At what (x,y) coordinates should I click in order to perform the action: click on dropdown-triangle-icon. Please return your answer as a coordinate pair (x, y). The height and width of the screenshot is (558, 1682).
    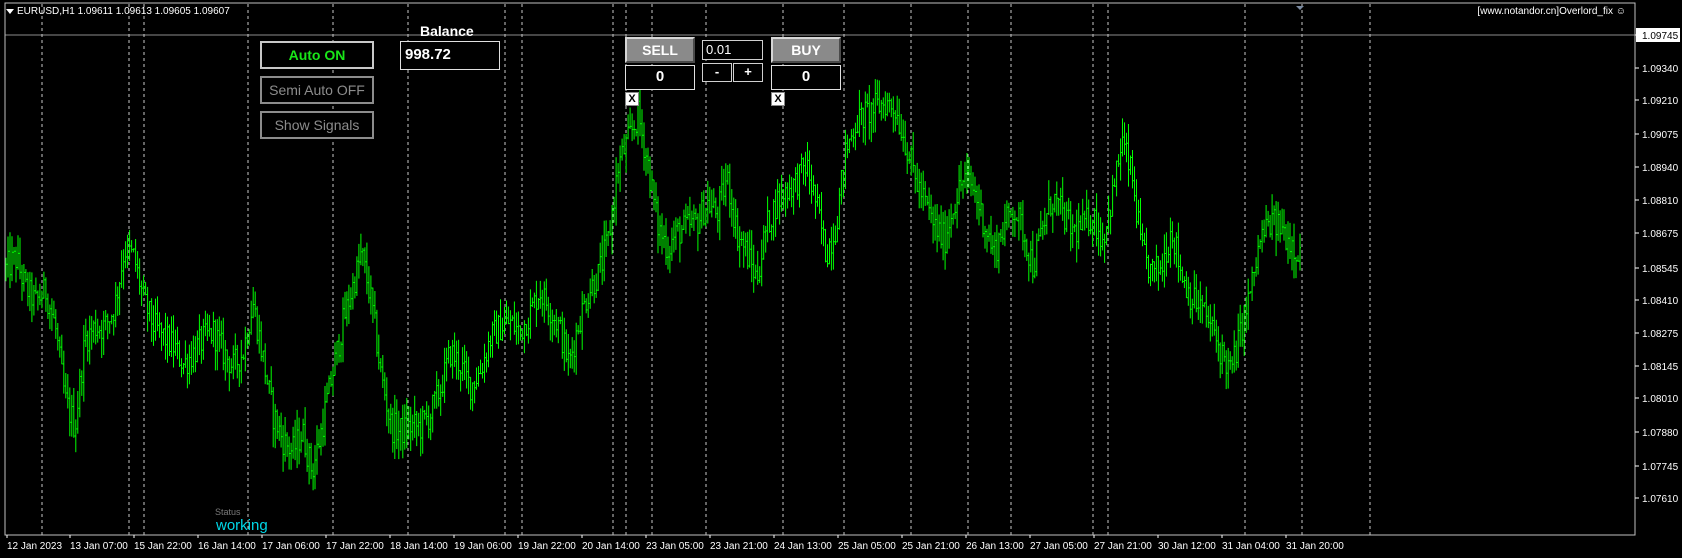
    Looking at the image, I should click on (10, 11).